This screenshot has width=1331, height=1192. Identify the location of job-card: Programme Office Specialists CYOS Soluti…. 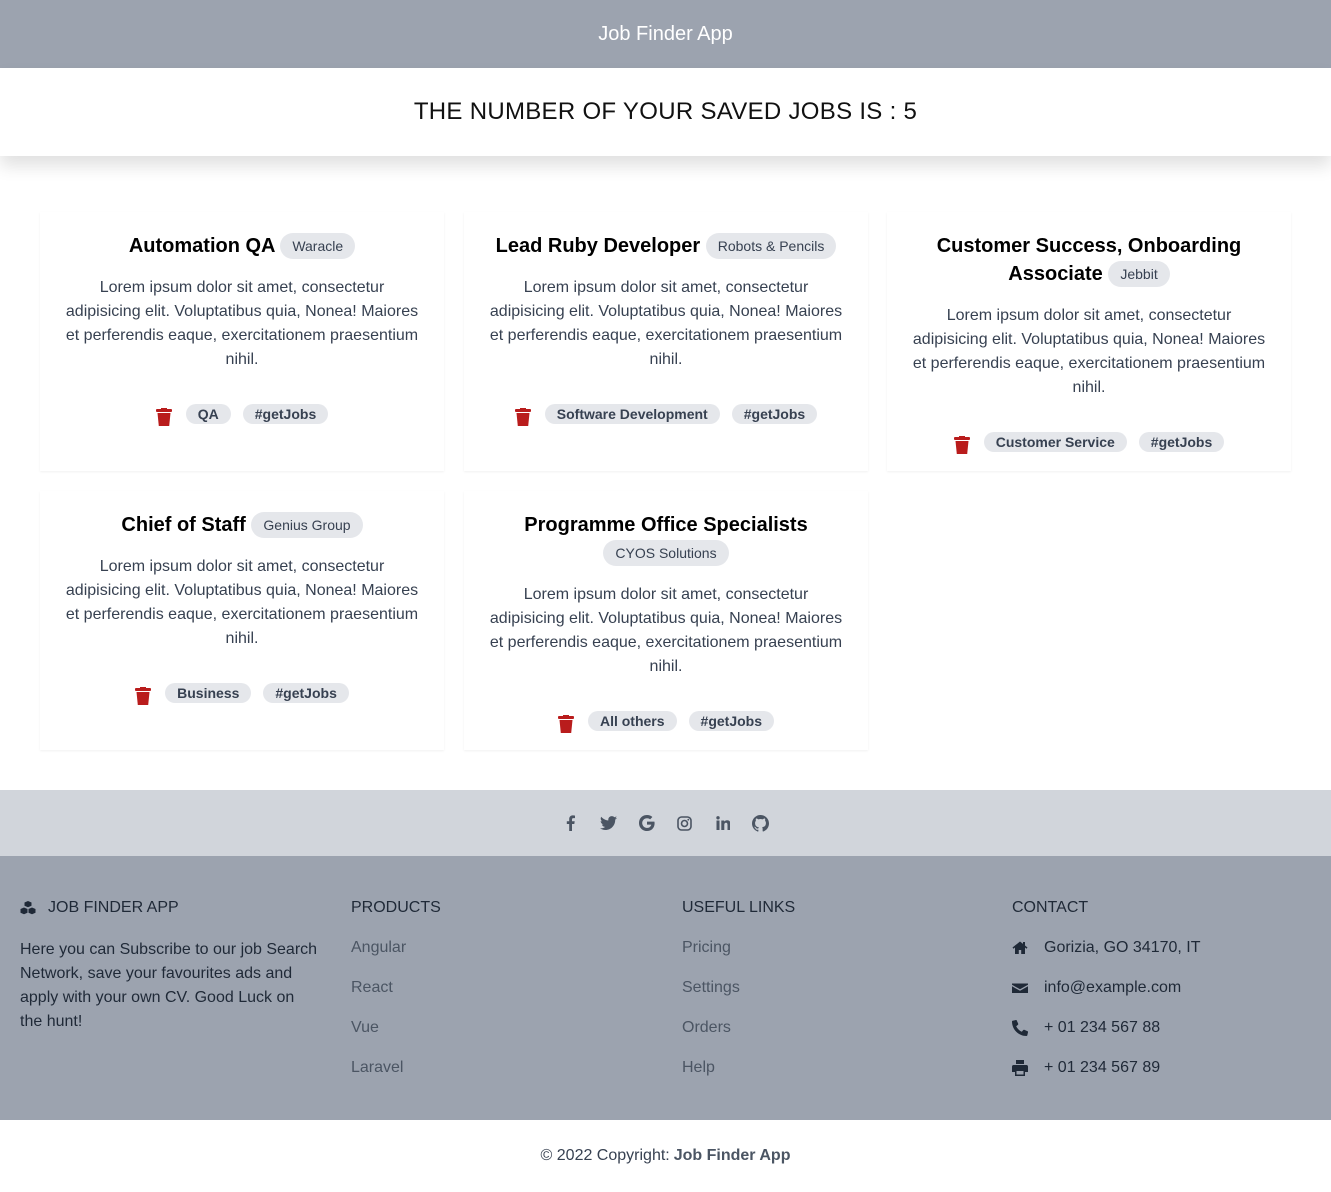
(666, 620).